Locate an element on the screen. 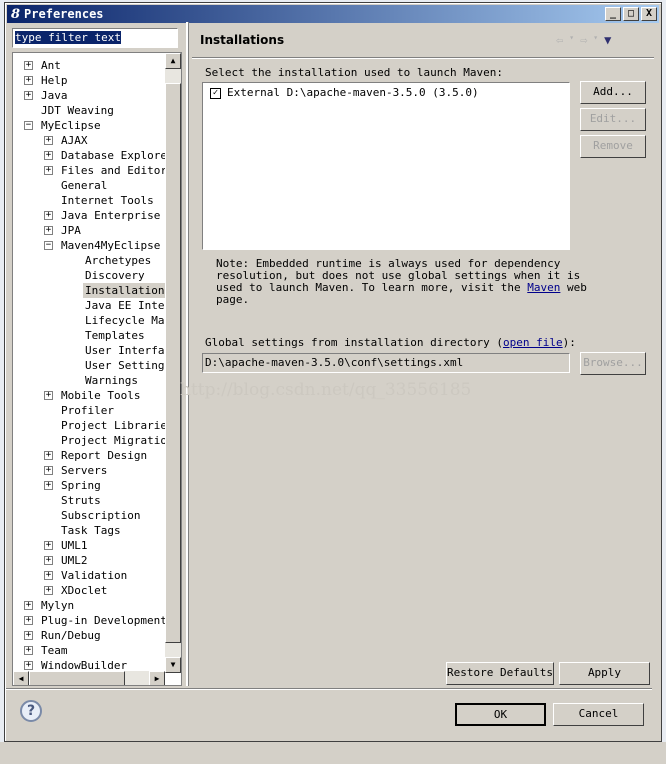 The image size is (666, 764). tree-item: Database Explorer is located at coordinates (117, 155).